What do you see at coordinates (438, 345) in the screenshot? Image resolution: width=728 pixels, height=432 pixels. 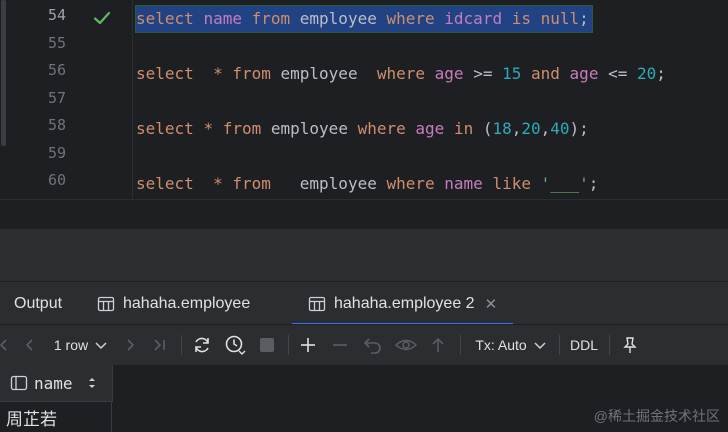 I see `submit-icon` at bounding box center [438, 345].